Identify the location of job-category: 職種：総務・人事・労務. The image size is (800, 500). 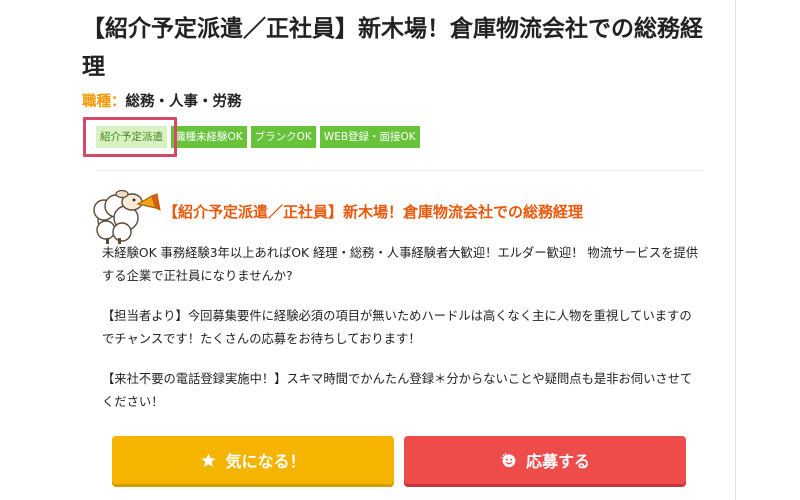
(162, 100).